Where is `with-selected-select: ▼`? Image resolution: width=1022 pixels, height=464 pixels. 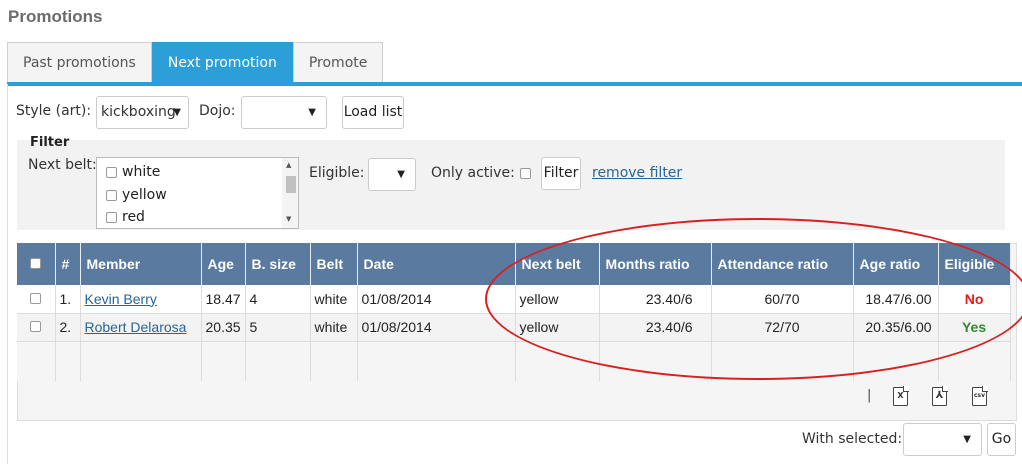 with-selected-select: ▼ is located at coordinates (942, 439).